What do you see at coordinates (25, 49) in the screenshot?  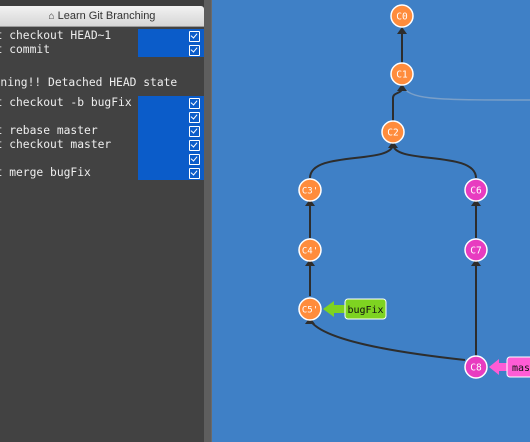 I see `command-text: git commit` at bounding box center [25, 49].